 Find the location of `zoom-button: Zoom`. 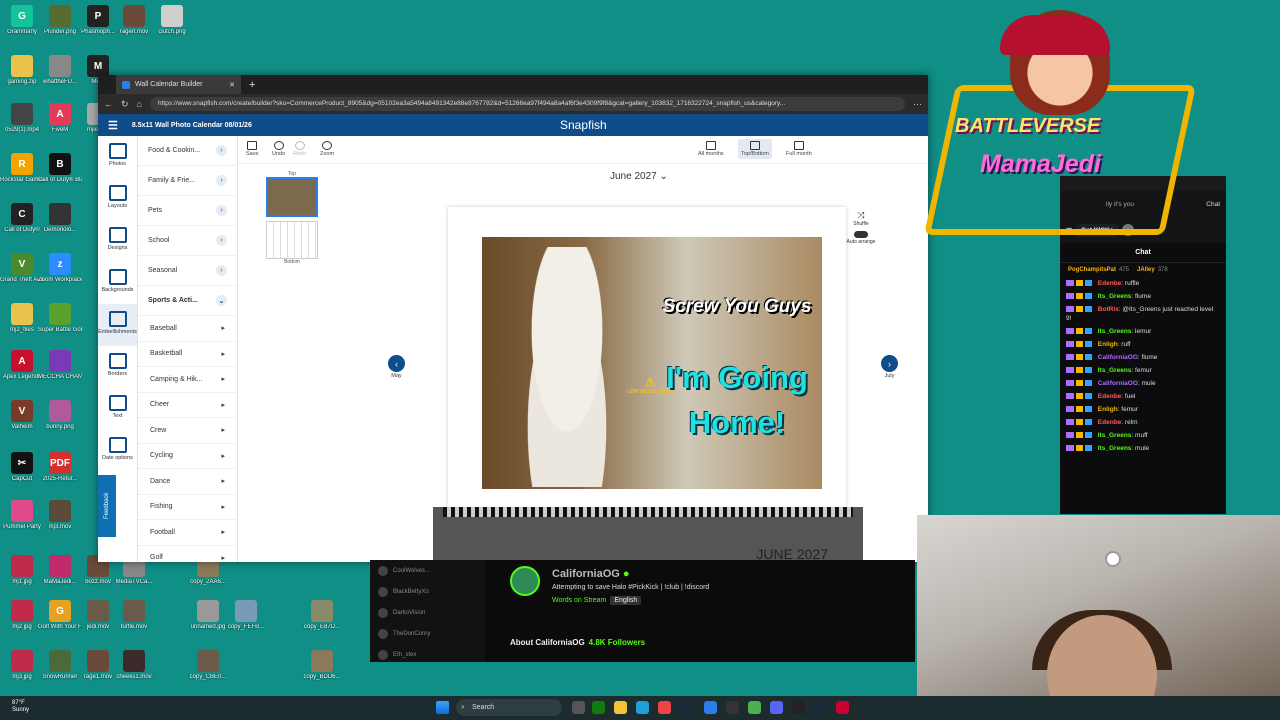

zoom-button: Zoom is located at coordinates (327, 149).